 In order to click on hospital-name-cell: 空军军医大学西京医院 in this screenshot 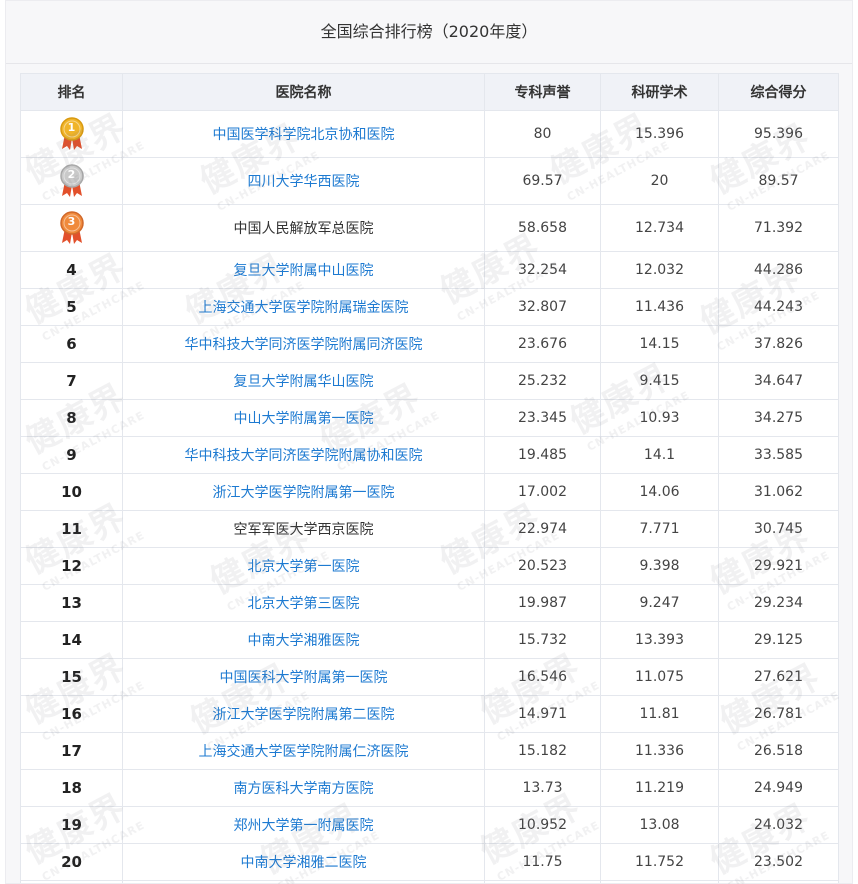, I will do `click(303, 529)`.